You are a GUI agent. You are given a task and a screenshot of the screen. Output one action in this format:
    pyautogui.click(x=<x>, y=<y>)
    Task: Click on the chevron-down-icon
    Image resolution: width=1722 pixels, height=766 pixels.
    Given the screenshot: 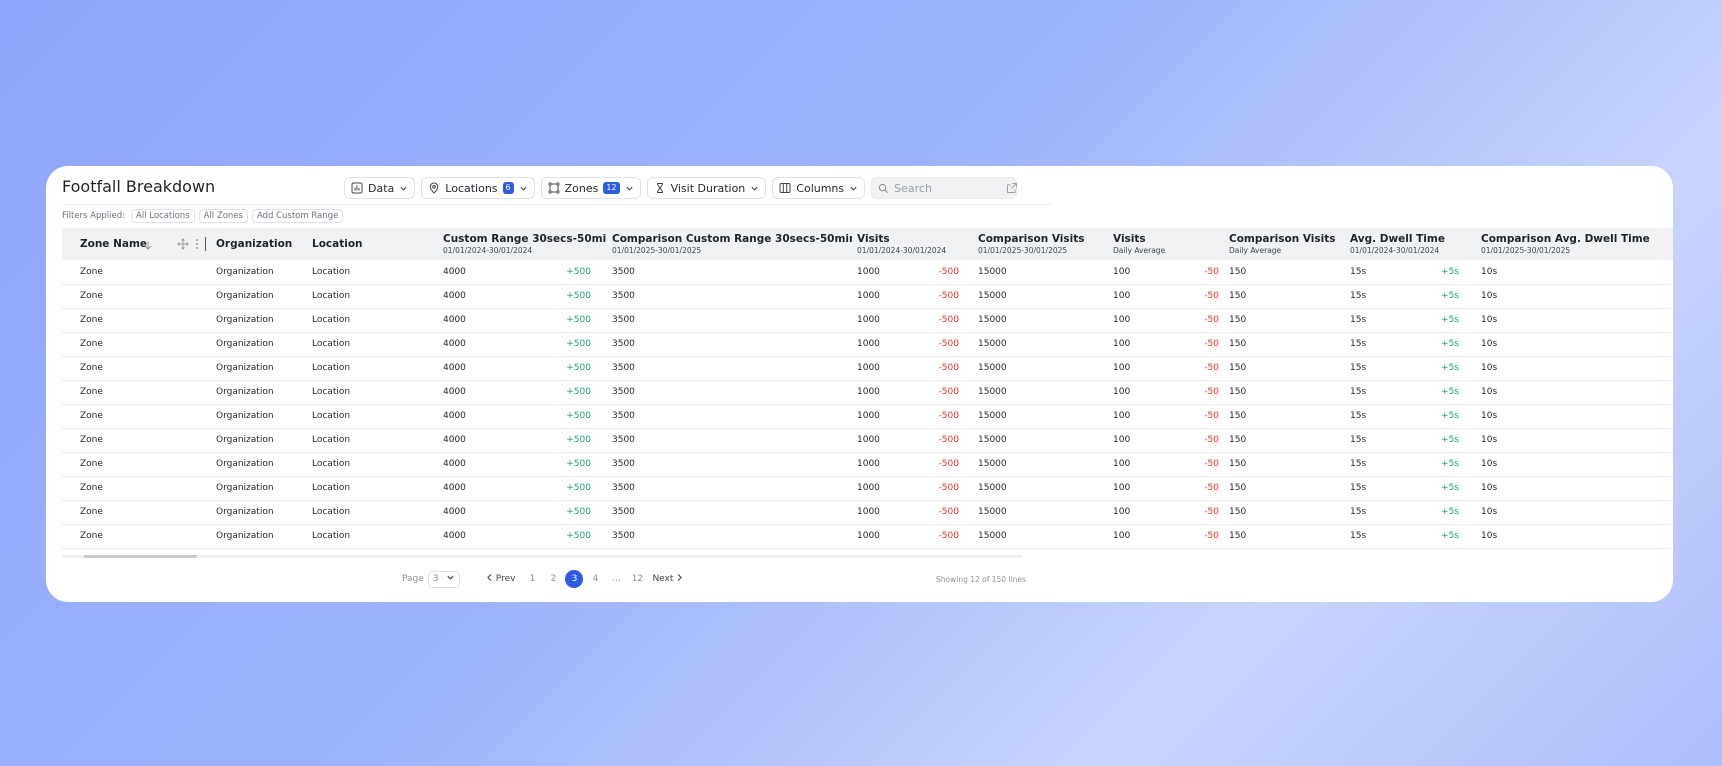 What is the action you would take?
    pyautogui.click(x=523, y=188)
    